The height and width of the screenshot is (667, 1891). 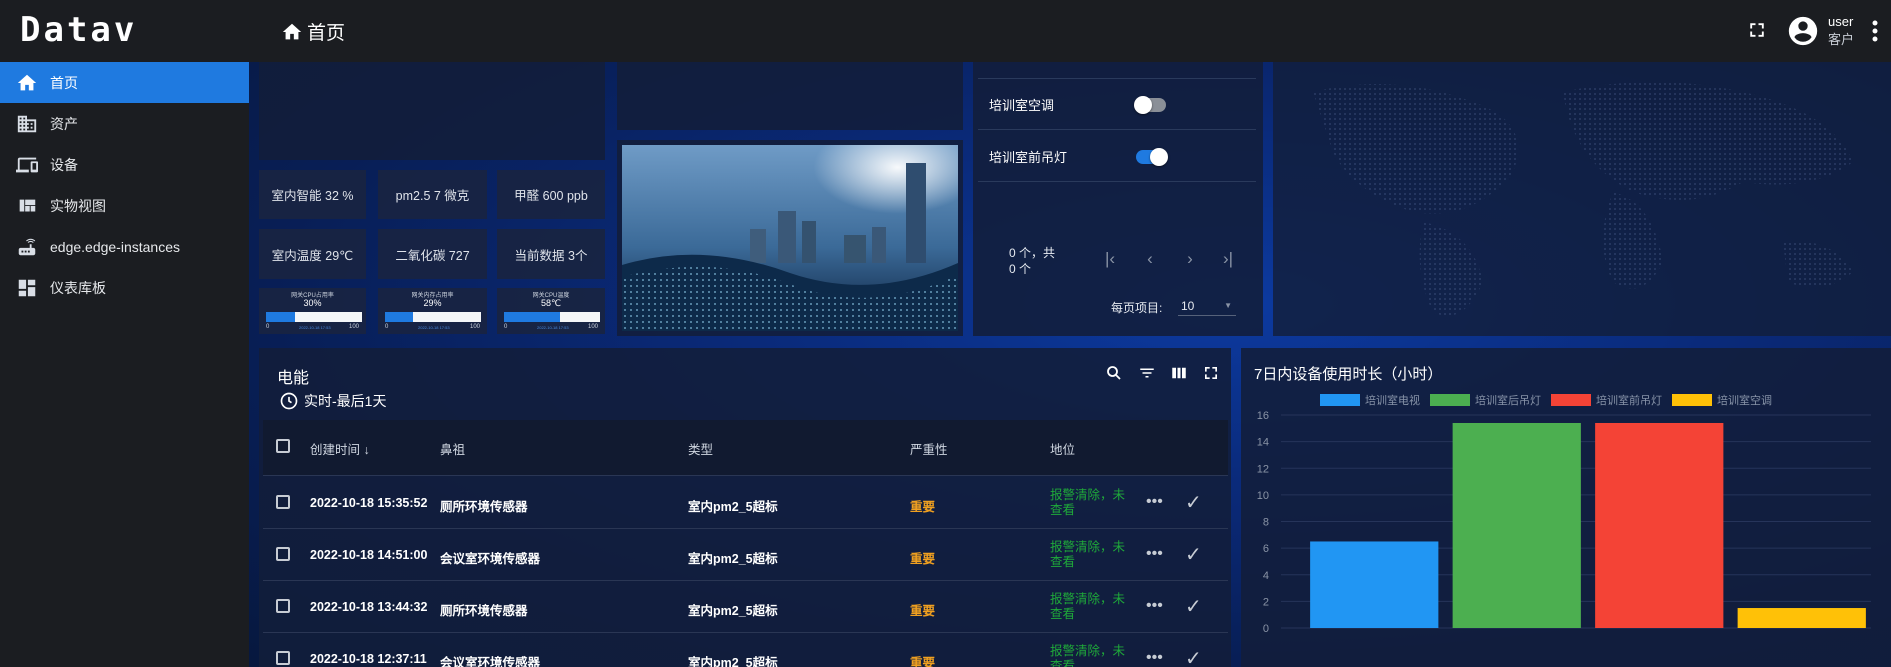 I want to click on metric-label: 室内温度 29℃, so click(x=312, y=255).